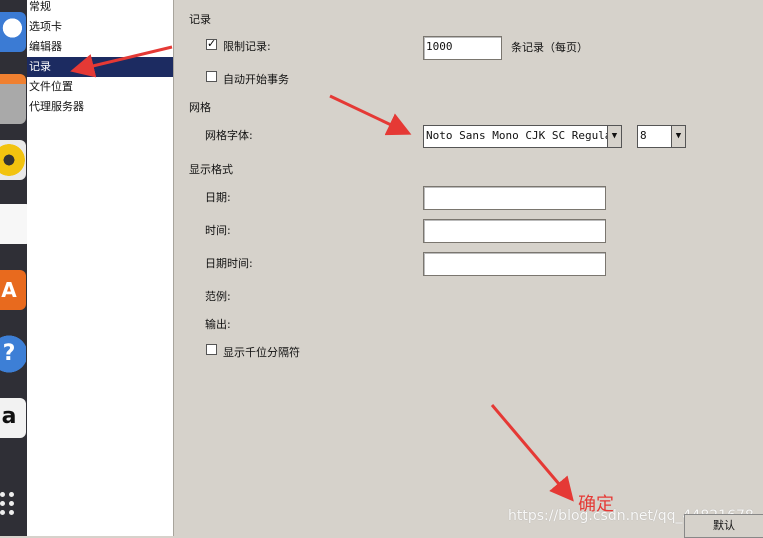 The image size is (763, 538). What do you see at coordinates (370, 115) in the screenshot?
I see `arrow-to-grid-font` at bounding box center [370, 115].